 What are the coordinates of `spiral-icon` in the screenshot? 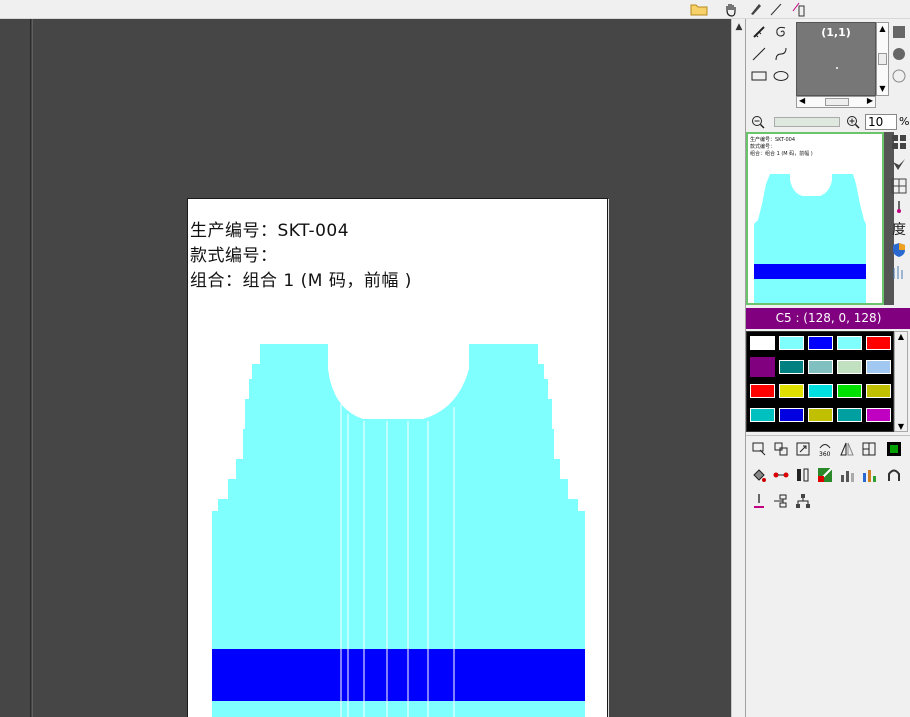 It's located at (781, 32).